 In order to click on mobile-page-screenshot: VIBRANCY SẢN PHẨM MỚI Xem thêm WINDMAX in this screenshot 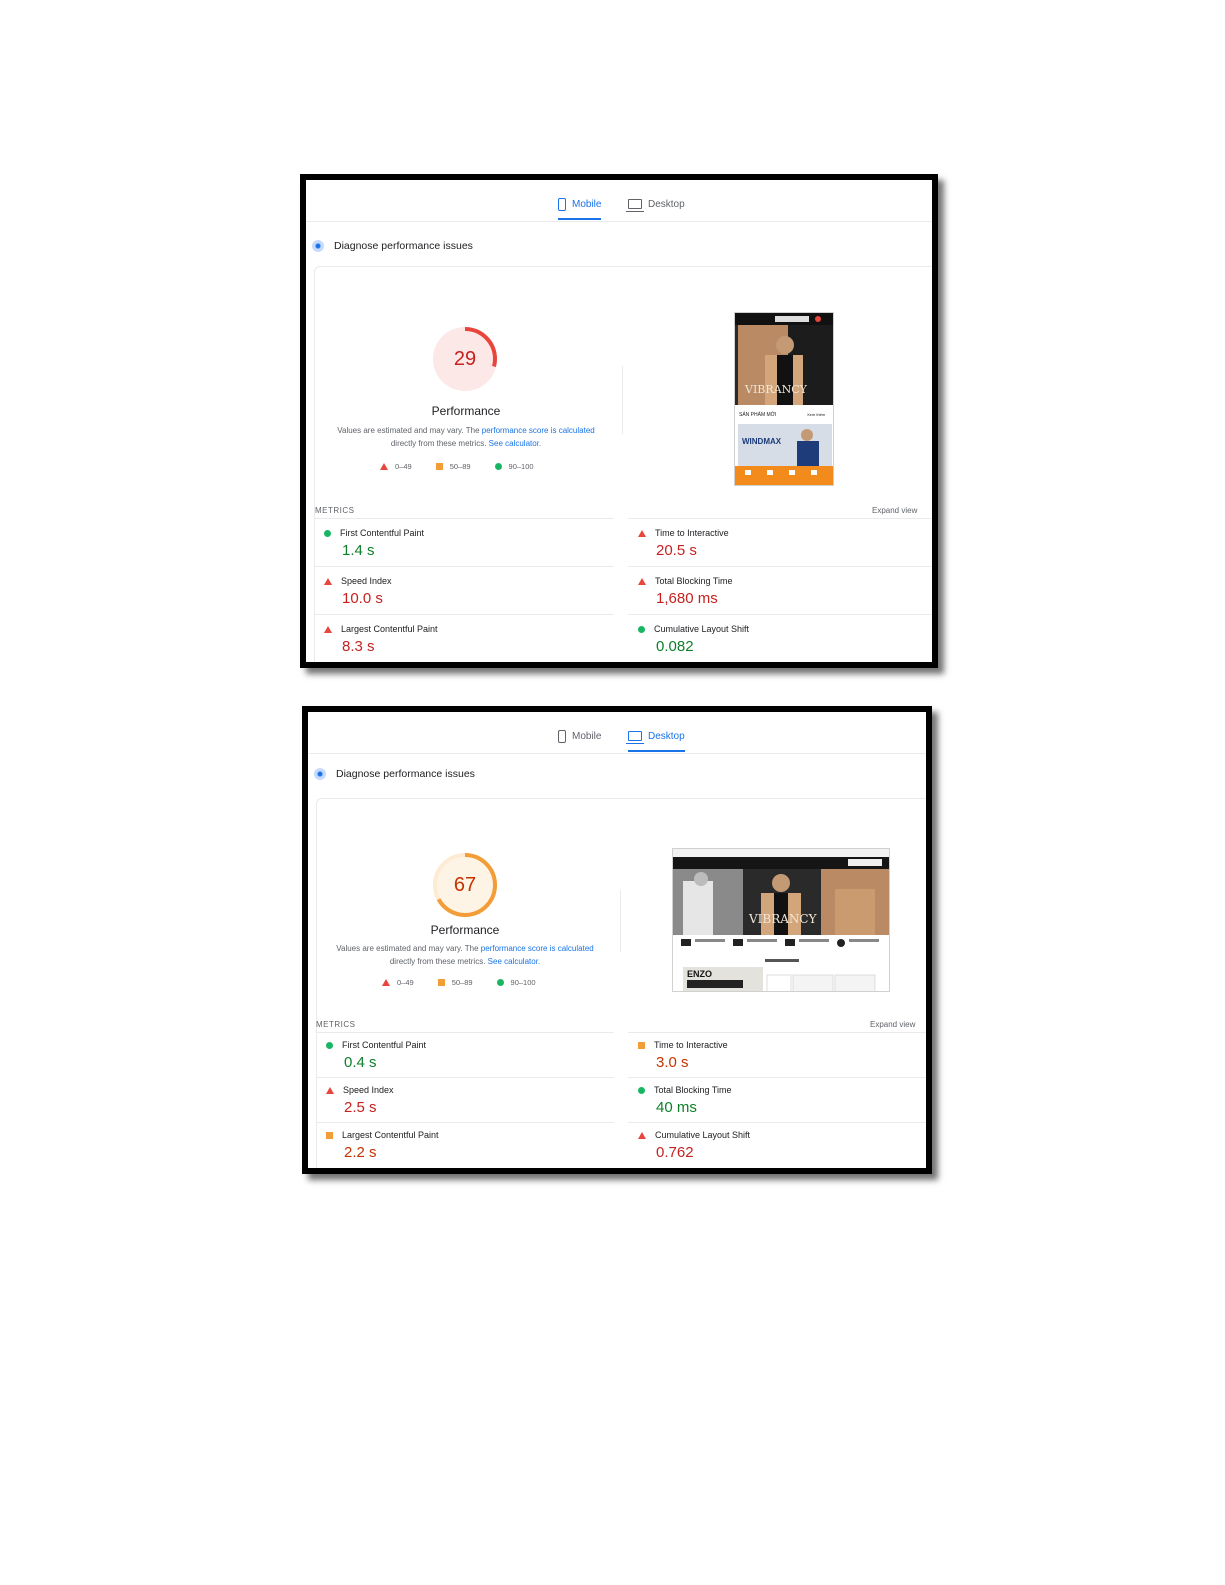, I will do `click(784, 399)`.